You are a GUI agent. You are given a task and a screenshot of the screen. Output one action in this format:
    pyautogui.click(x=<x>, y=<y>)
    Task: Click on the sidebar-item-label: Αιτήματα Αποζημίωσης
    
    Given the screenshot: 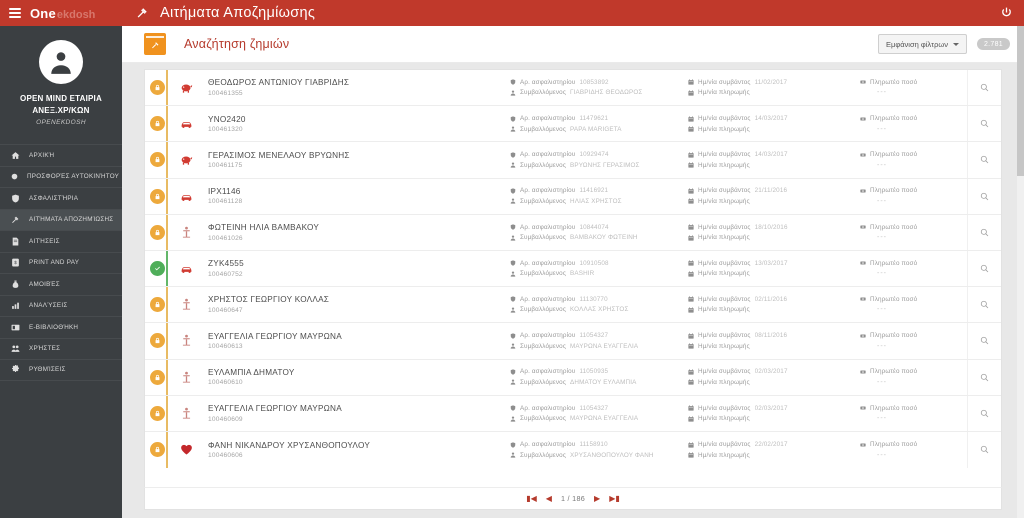 What is the action you would take?
    pyautogui.click(x=71, y=220)
    